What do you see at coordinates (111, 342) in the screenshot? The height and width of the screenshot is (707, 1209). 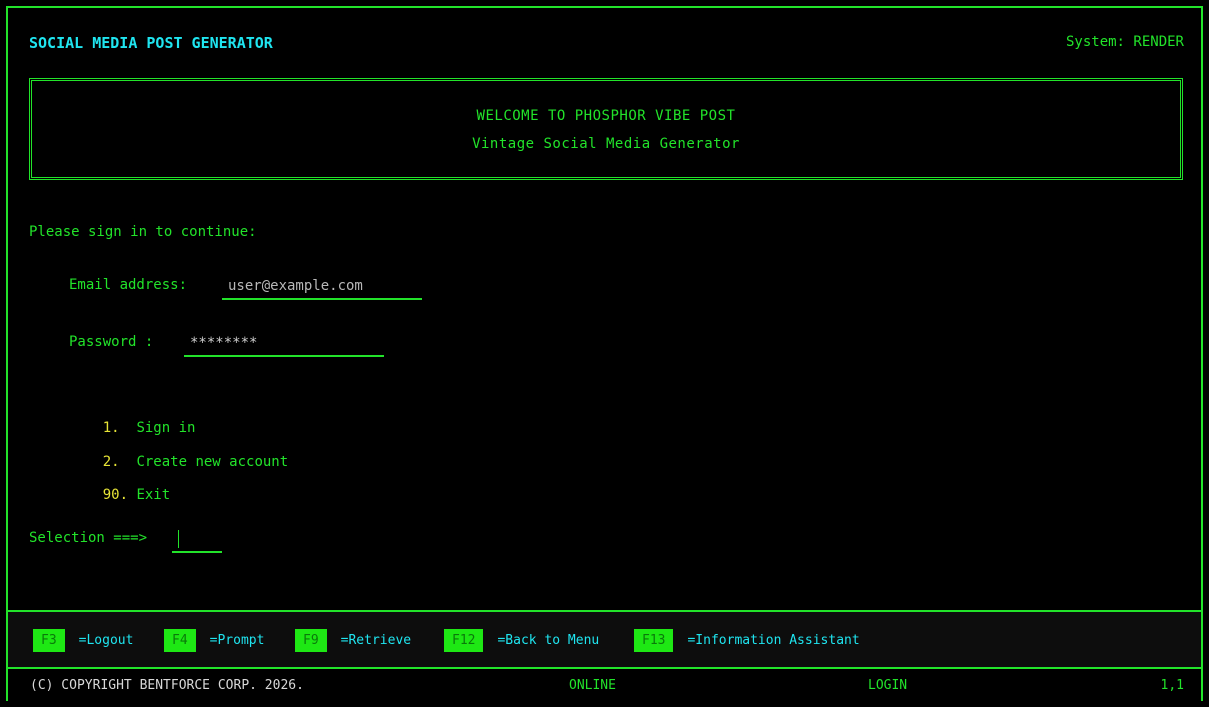 I see `password-label: Password :` at bounding box center [111, 342].